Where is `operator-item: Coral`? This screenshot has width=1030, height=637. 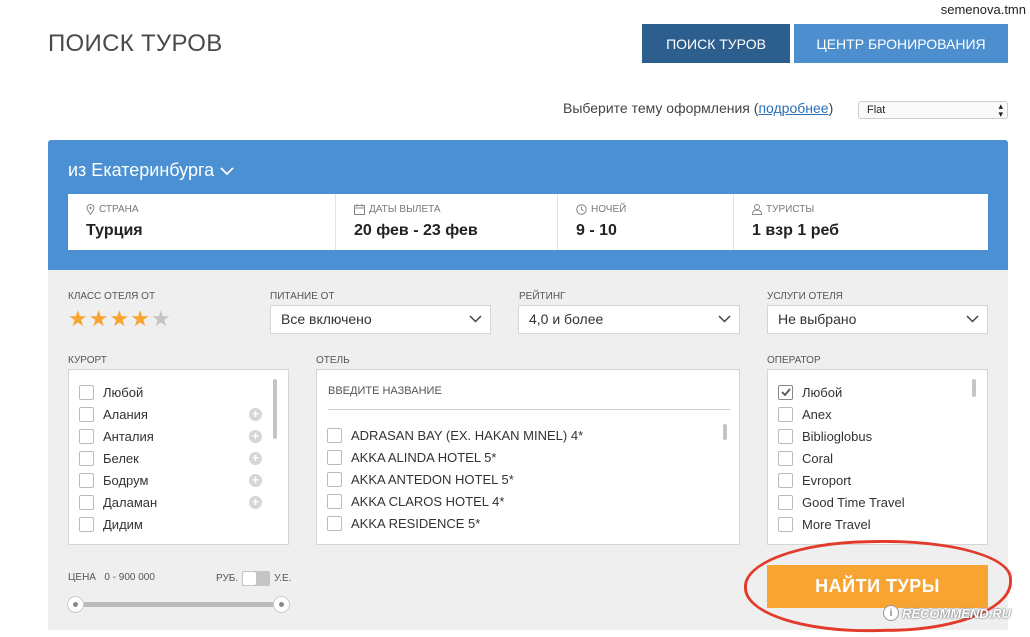 operator-item: Coral is located at coordinates (877, 458).